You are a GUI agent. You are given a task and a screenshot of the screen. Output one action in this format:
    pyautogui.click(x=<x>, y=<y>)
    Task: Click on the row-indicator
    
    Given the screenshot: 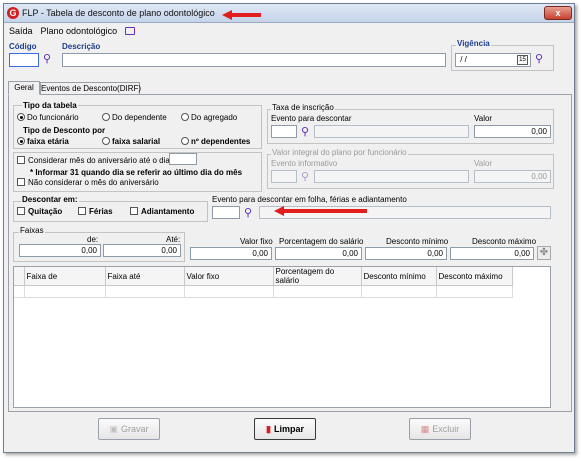 What is the action you would take?
    pyautogui.click(x=19, y=291)
    